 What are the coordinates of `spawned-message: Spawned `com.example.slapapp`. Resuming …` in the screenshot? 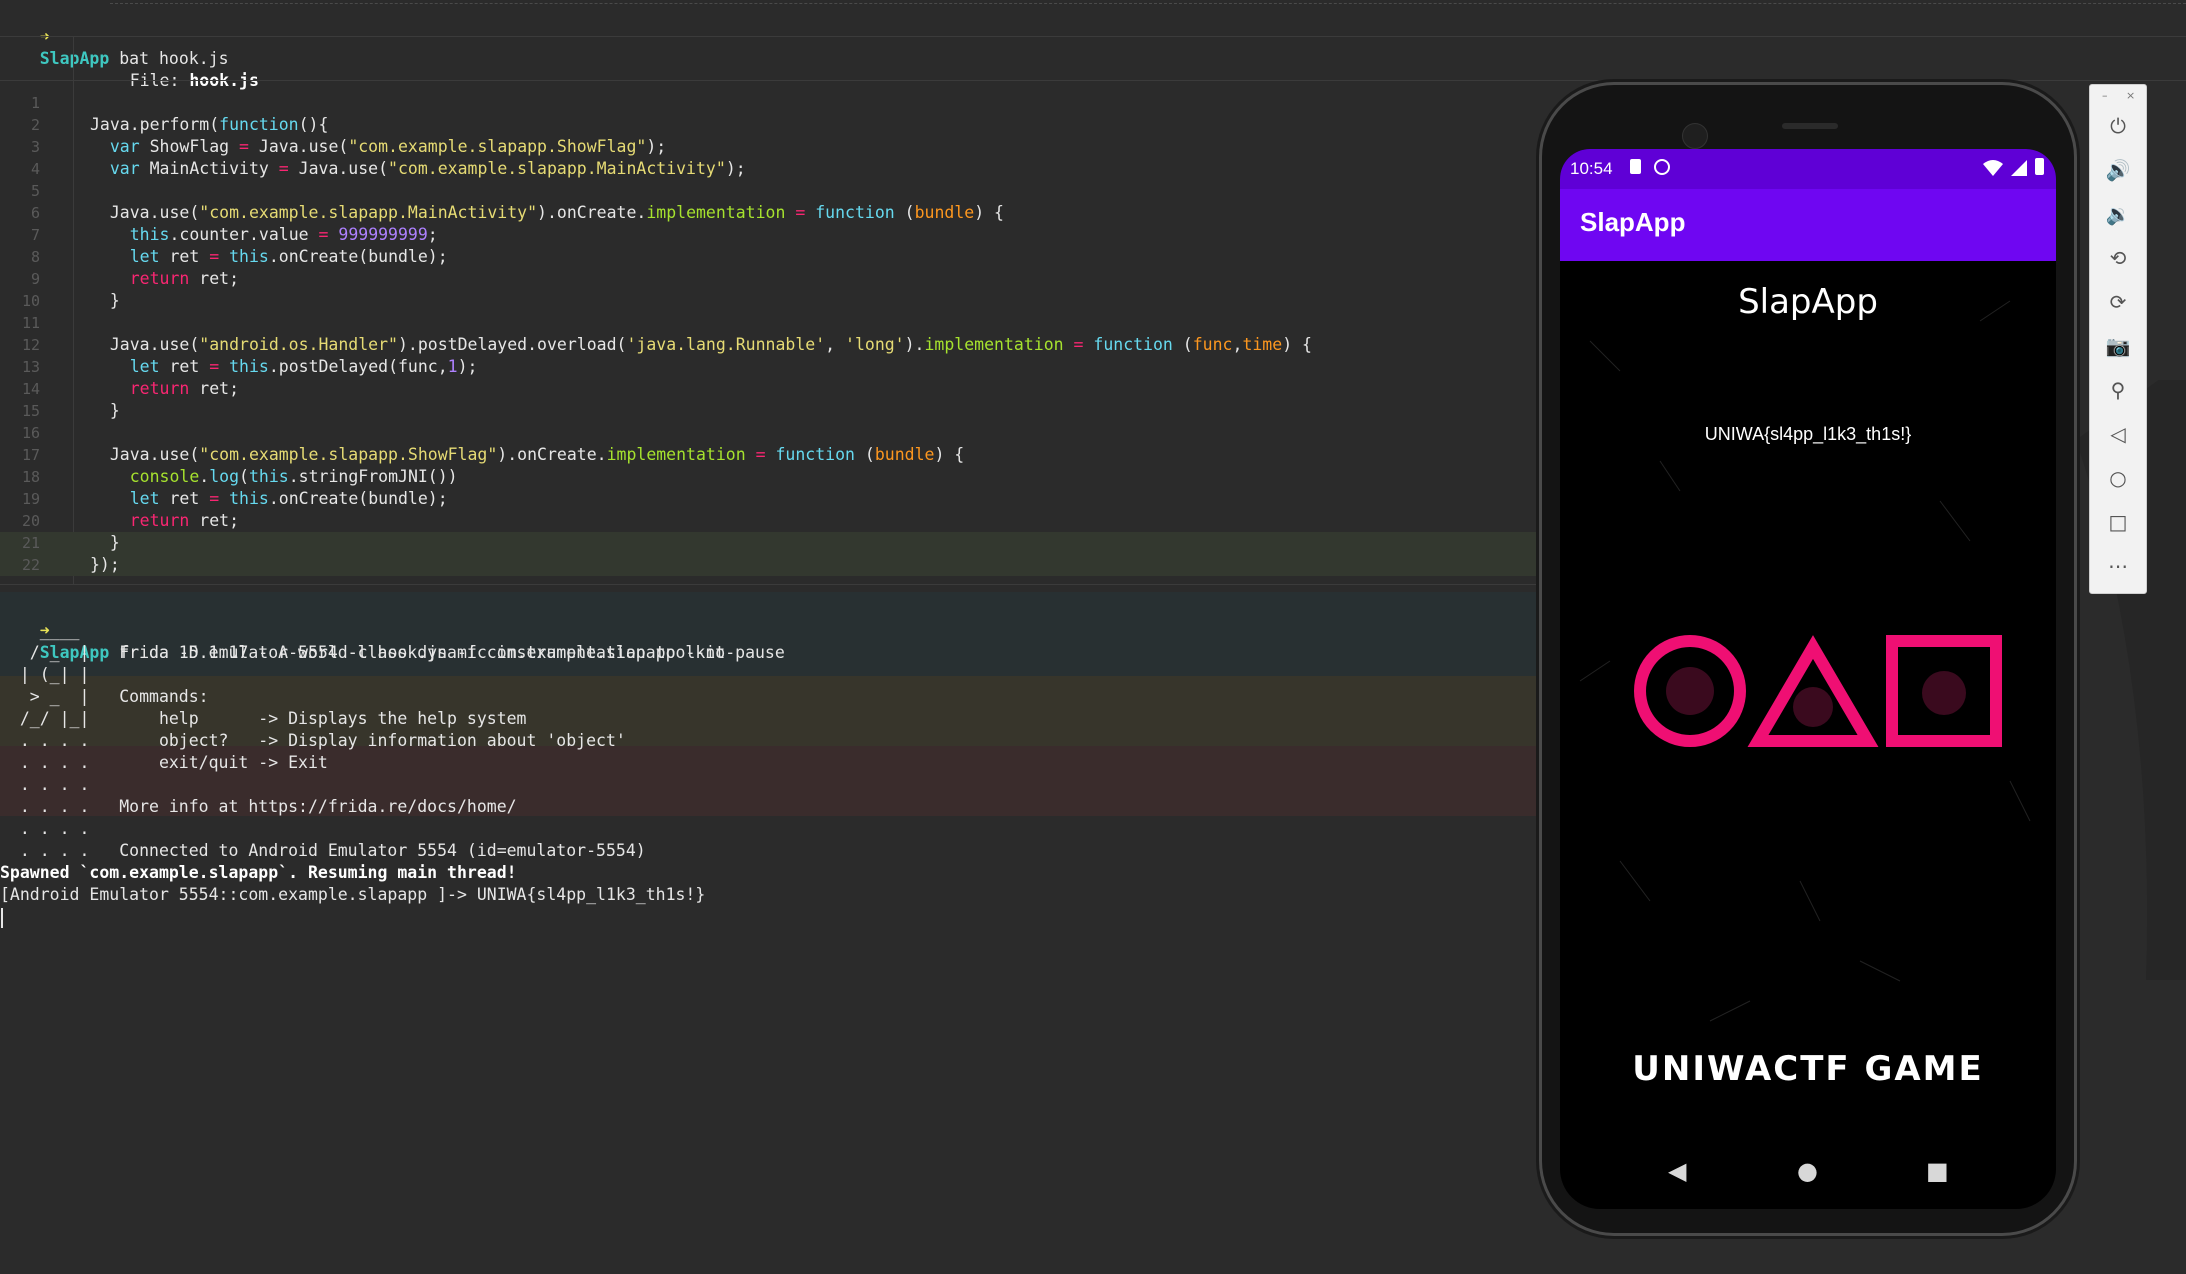 It's located at (258, 872).